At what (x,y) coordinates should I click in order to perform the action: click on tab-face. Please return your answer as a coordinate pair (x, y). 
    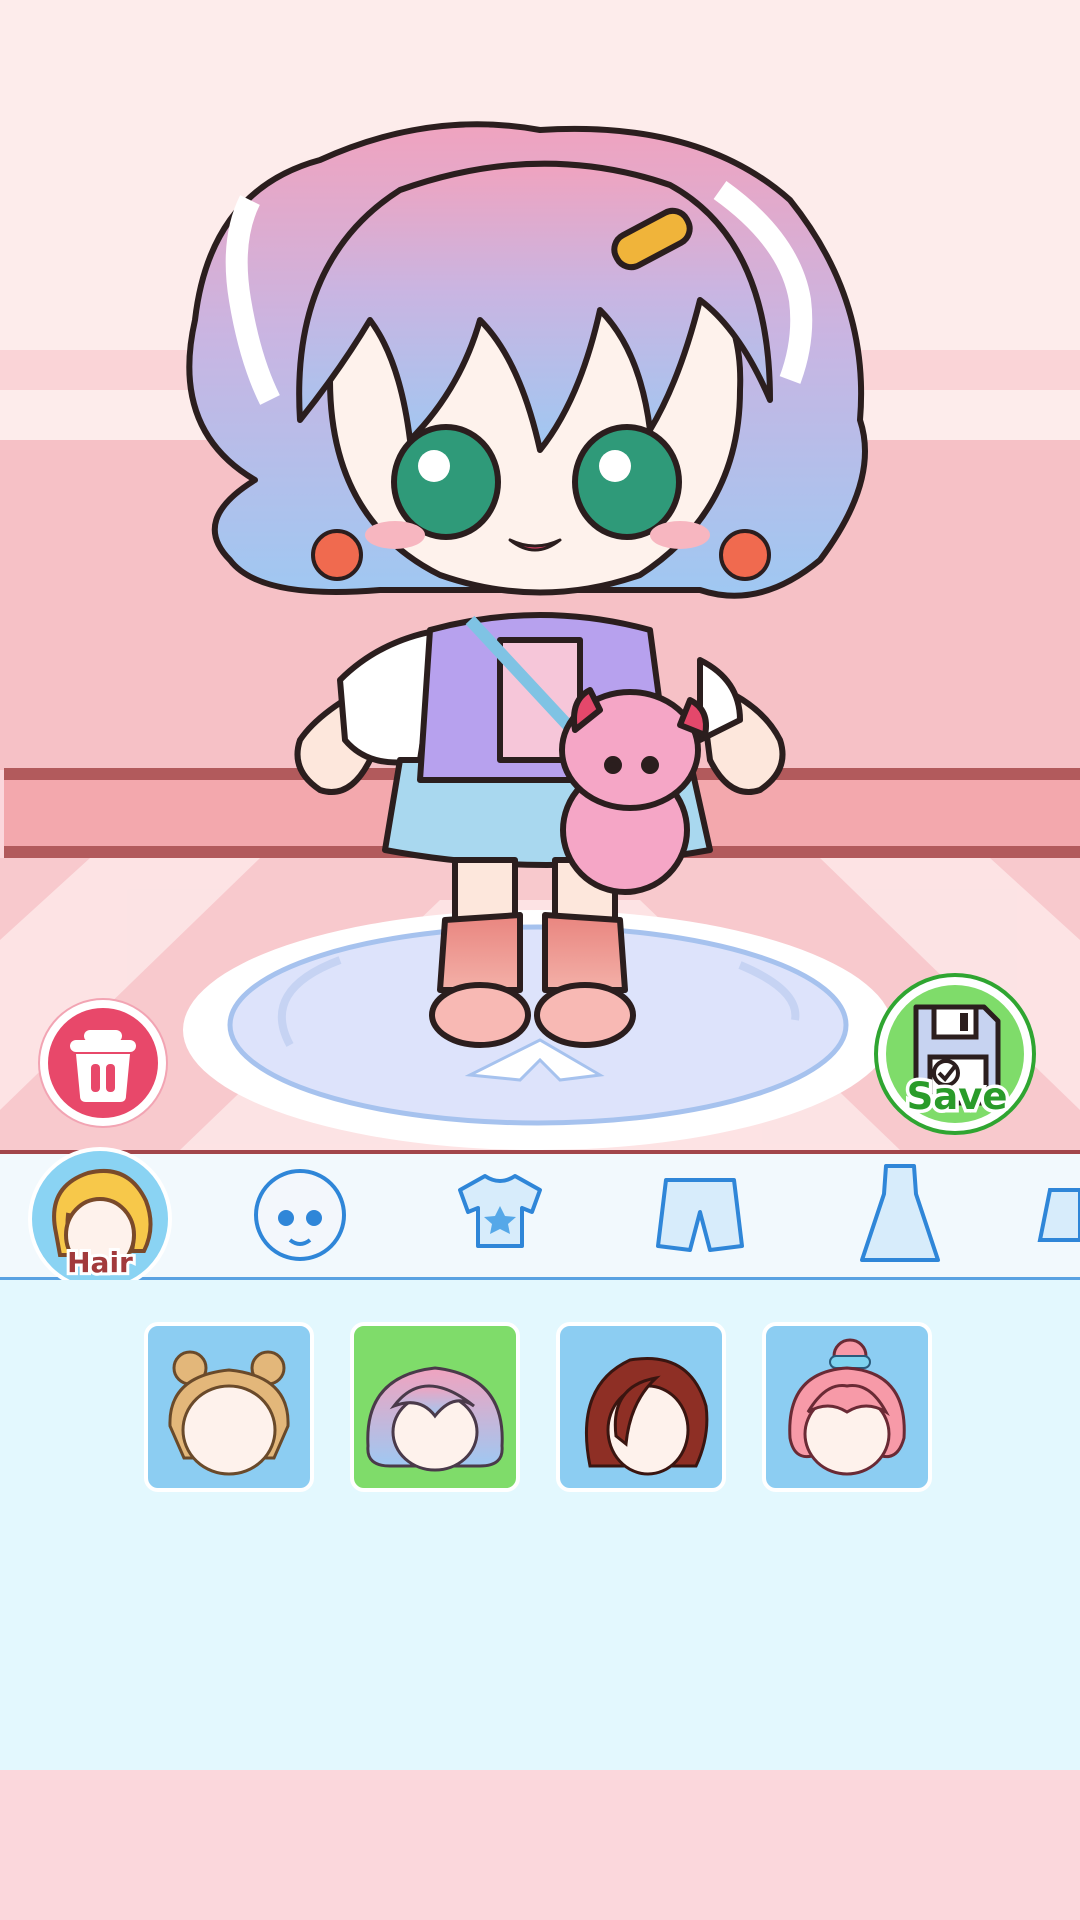
    Looking at the image, I should click on (300, 1213).